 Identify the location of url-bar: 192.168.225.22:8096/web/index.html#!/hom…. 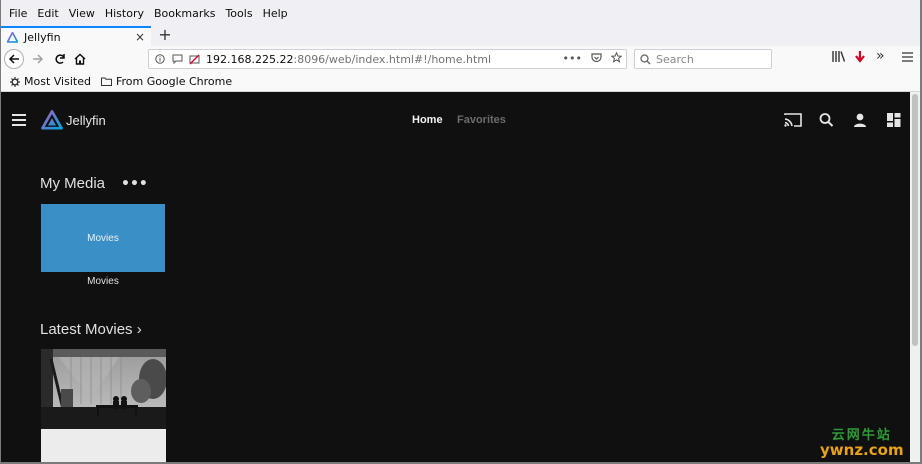
(387, 59).